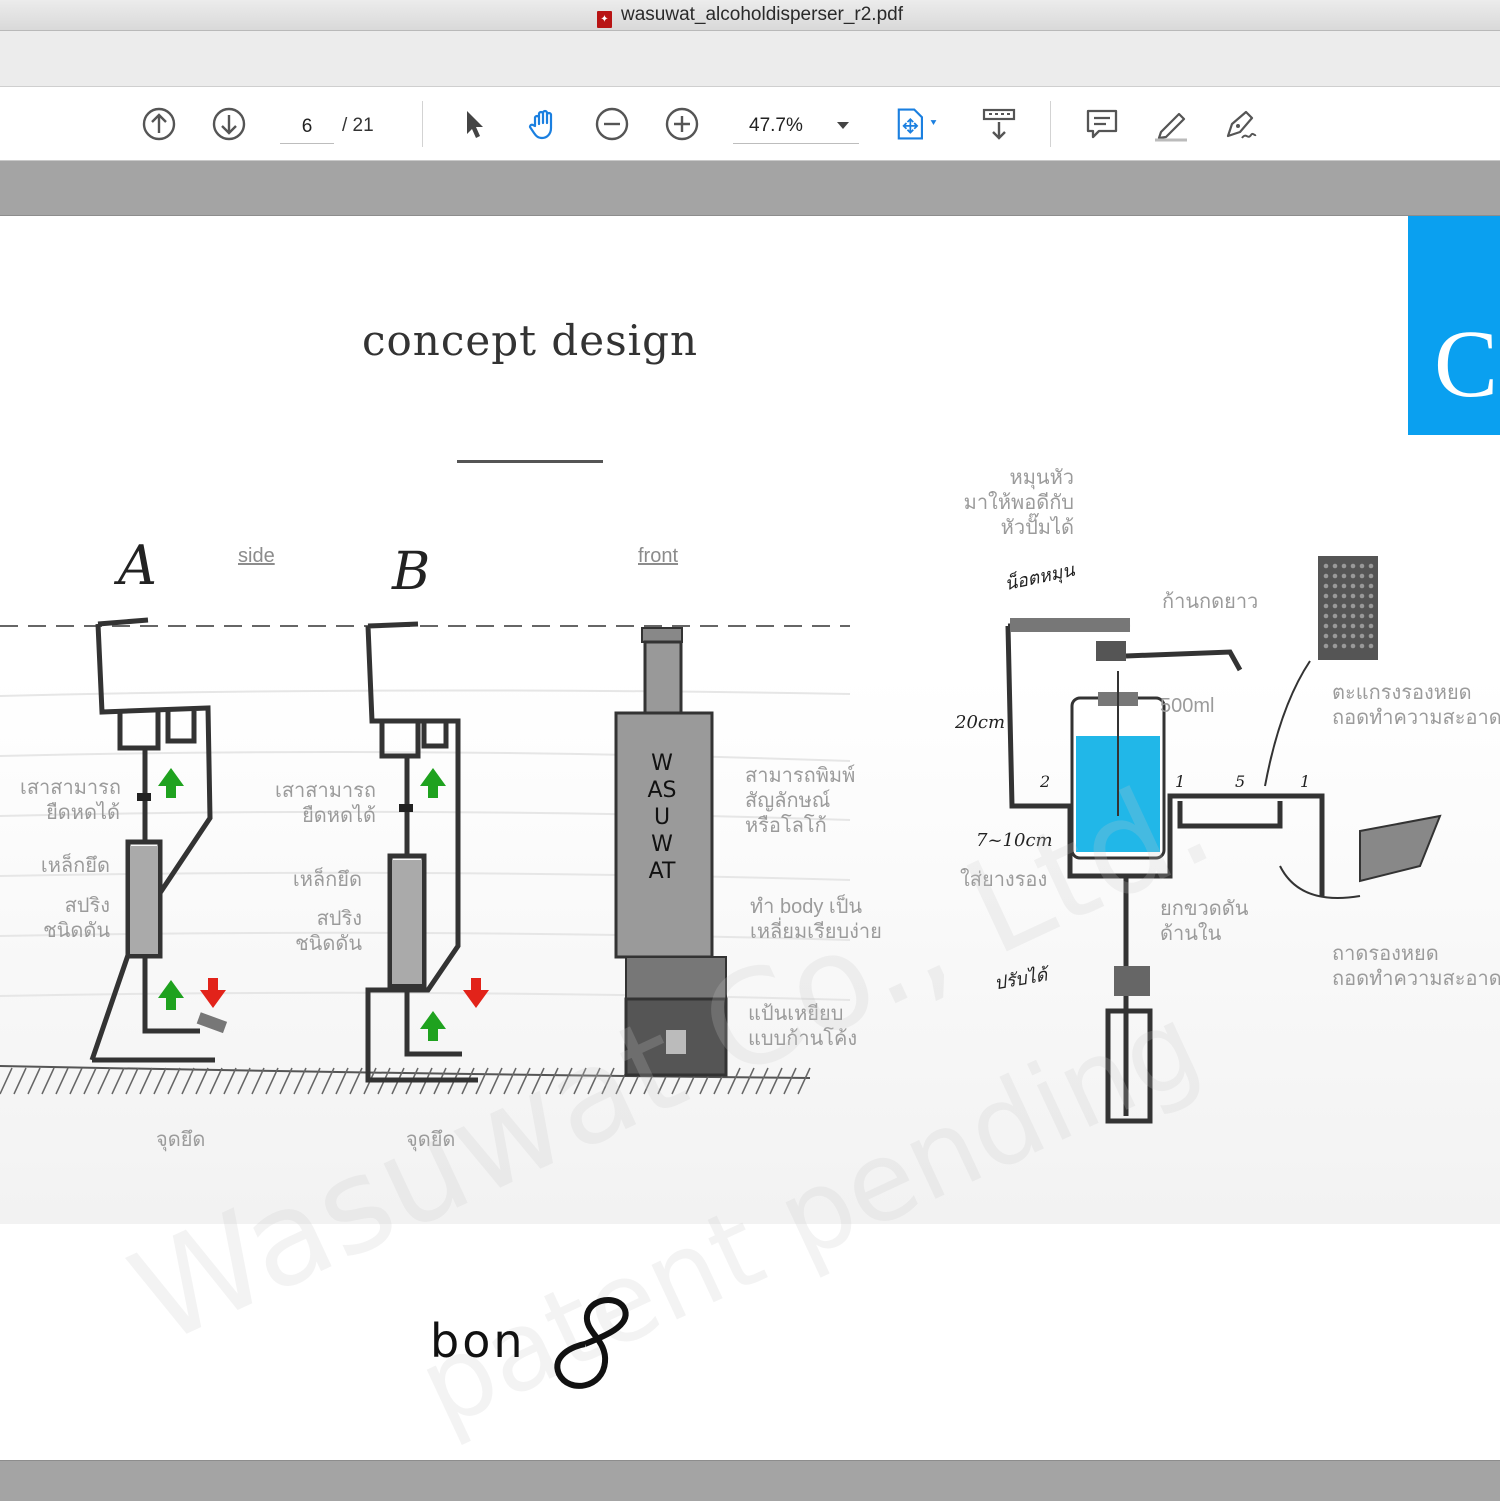  Describe the element at coordinates (1045, 781) in the screenshot. I see `dimension-2: 2` at that location.